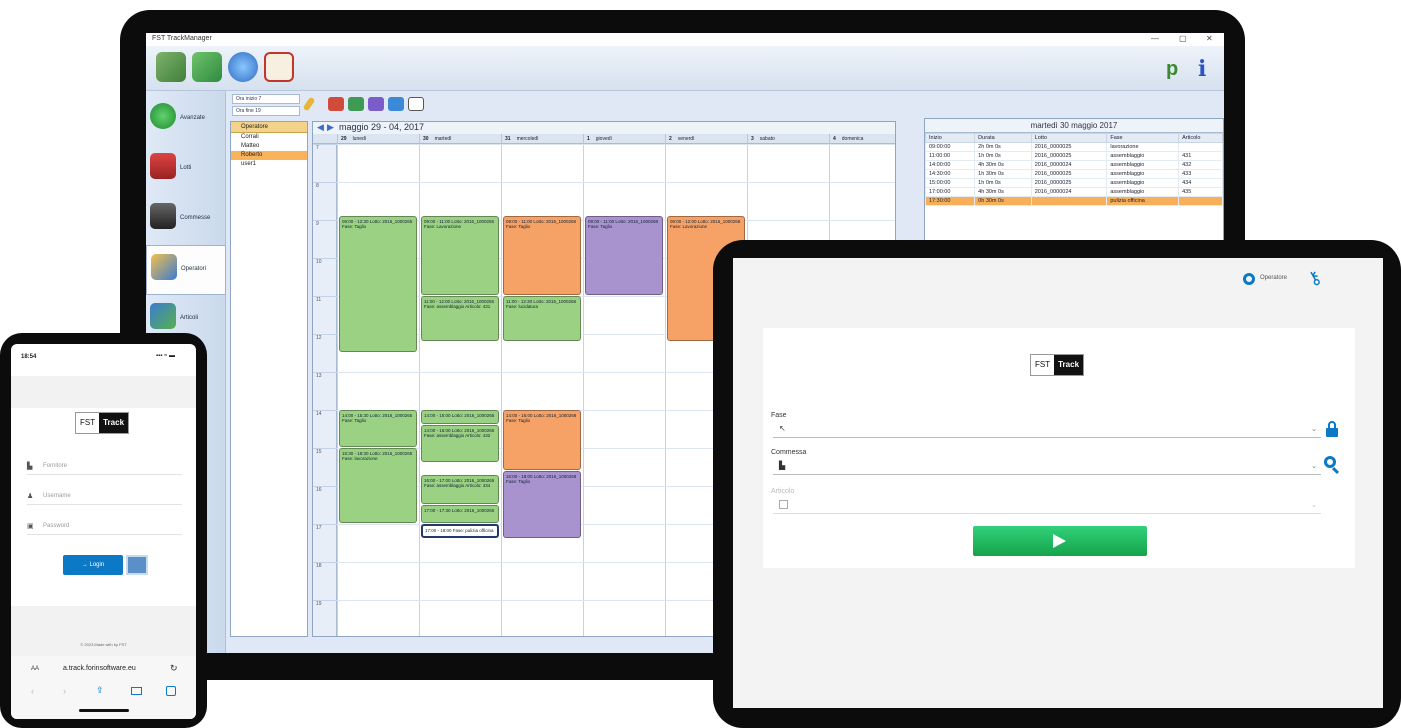  What do you see at coordinates (1332, 465) in the screenshot?
I see `search-icon` at bounding box center [1332, 465].